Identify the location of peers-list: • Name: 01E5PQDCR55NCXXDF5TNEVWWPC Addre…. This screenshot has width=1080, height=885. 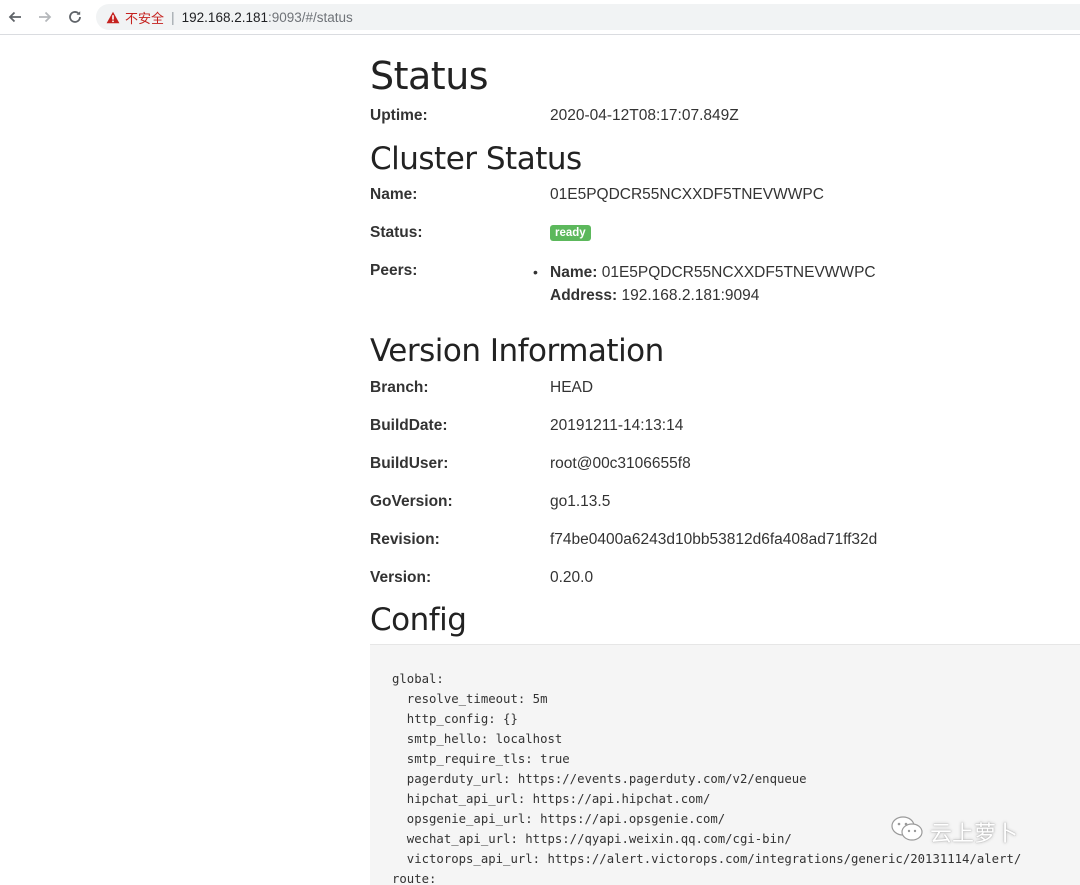
(704, 284).